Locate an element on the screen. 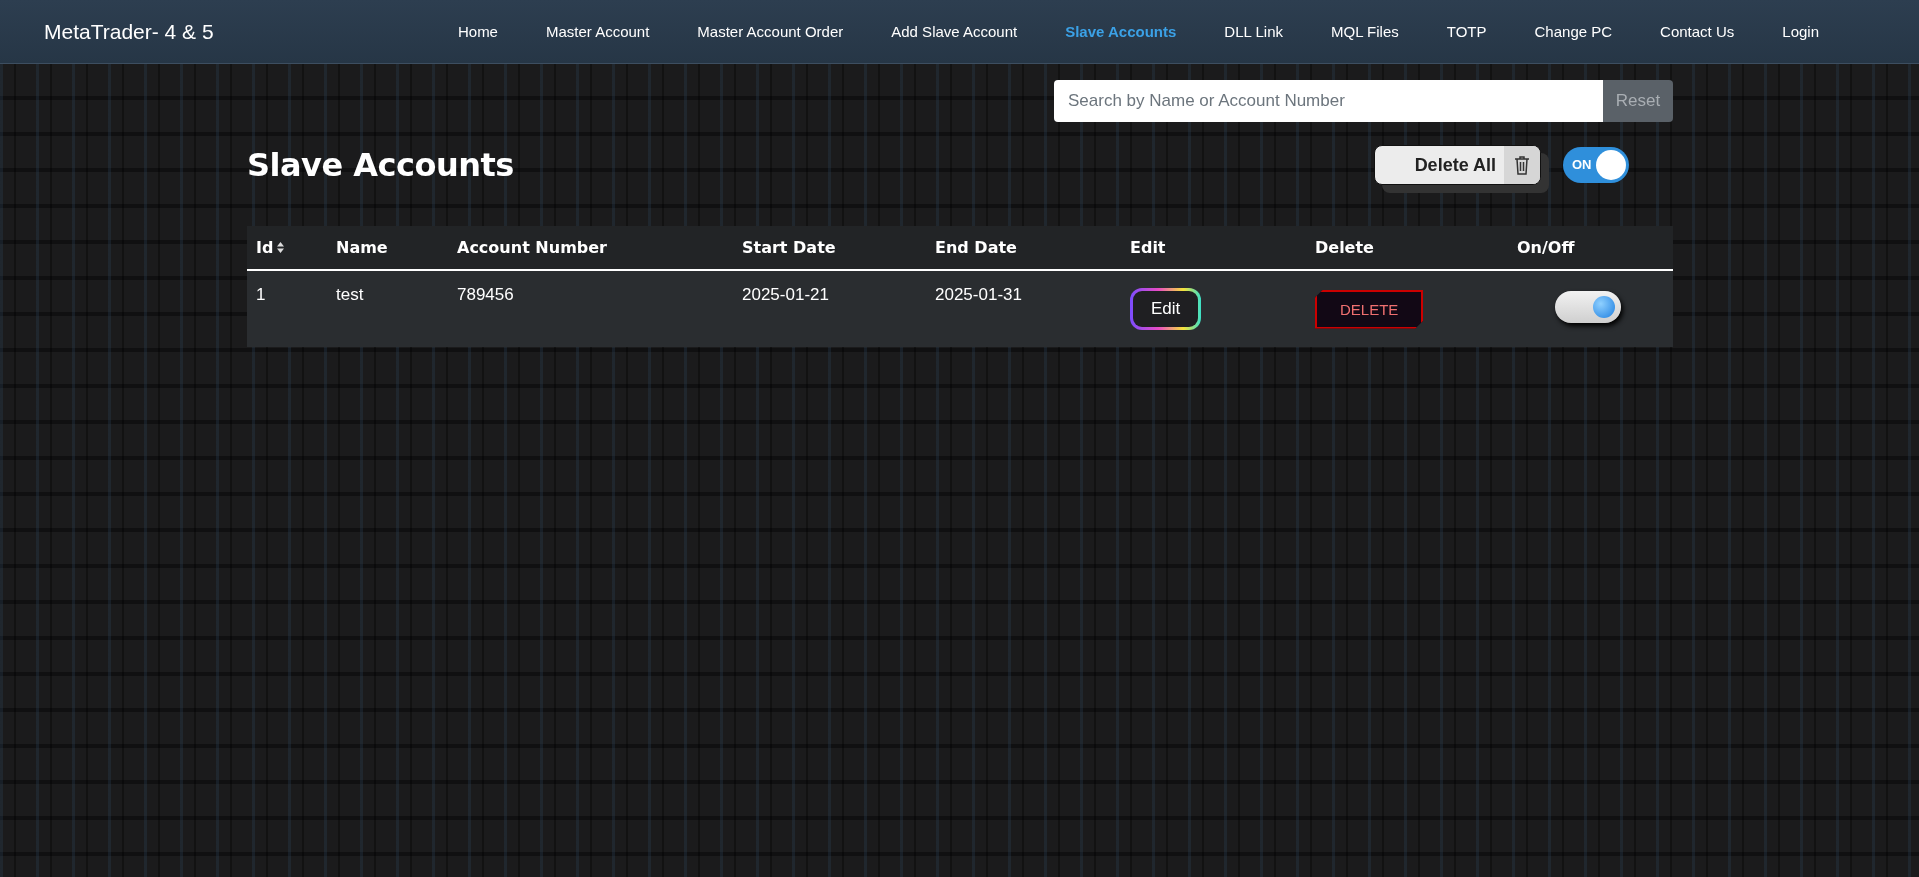 The image size is (1919, 877). nav-link: Master Account Order is located at coordinates (770, 31).